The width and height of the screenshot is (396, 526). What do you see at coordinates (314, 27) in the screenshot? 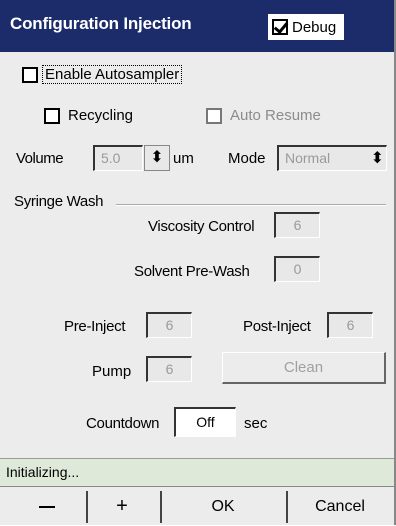
I see `debug-label: Debug` at bounding box center [314, 27].